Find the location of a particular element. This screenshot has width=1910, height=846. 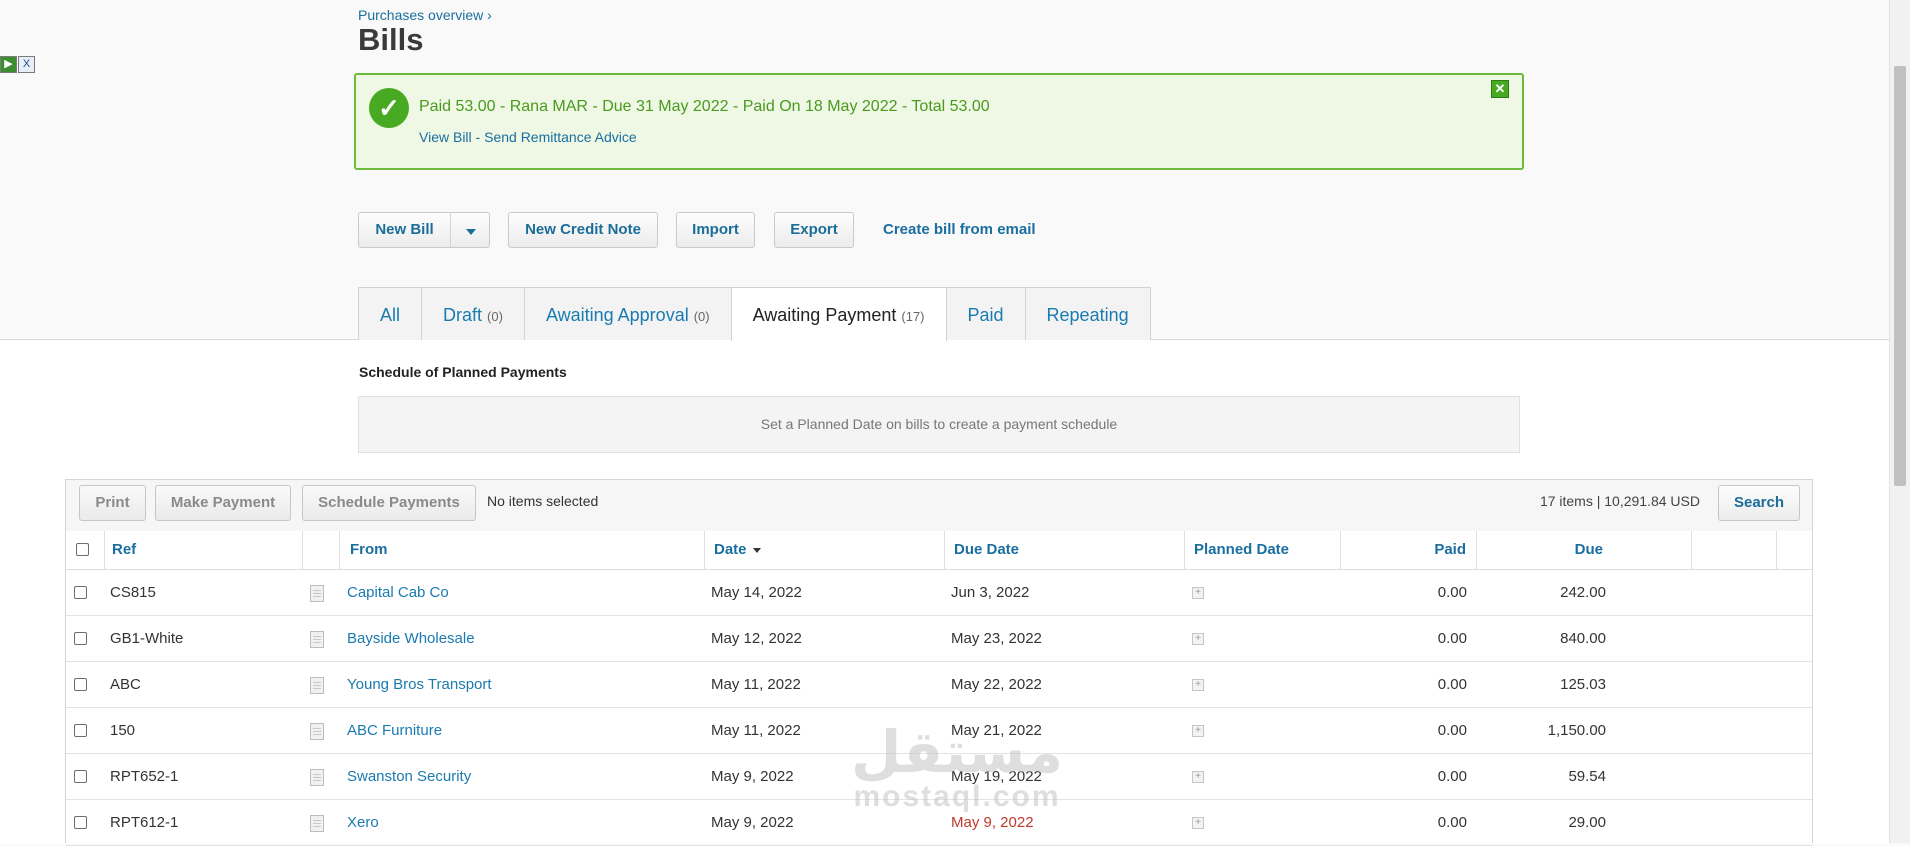

export-button: Export is located at coordinates (814, 230).